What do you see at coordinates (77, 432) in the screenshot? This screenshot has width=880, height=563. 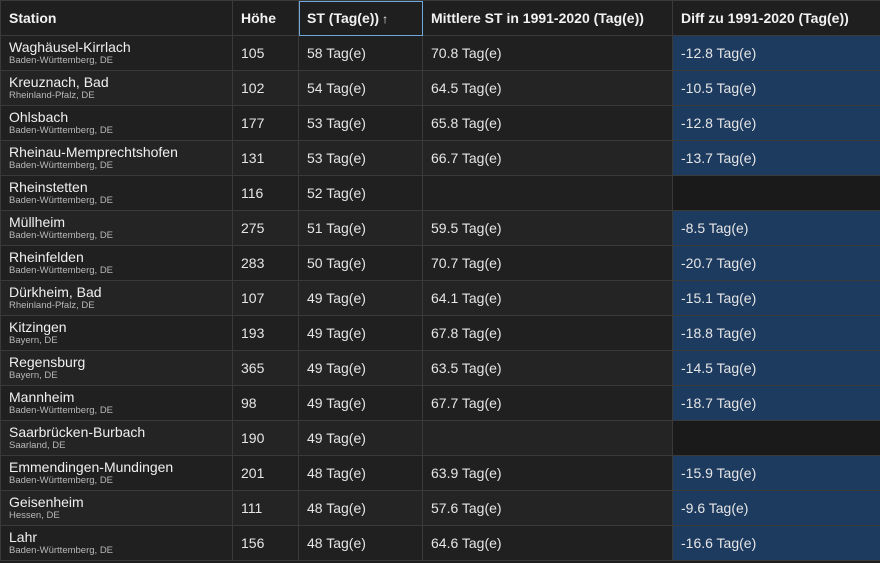 I see `station-name: Saarbrücken-Burbach` at bounding box center [77, 432].